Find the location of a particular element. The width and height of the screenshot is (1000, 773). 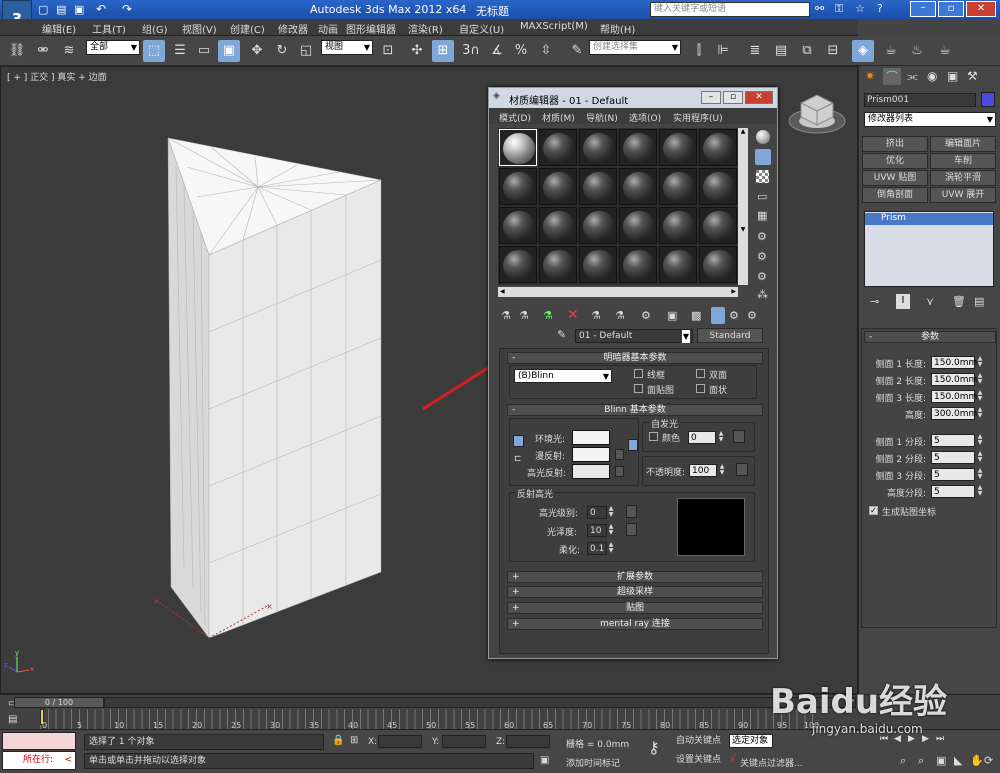

pick-material-icon: ✎ is located at coordinates (561, 334).